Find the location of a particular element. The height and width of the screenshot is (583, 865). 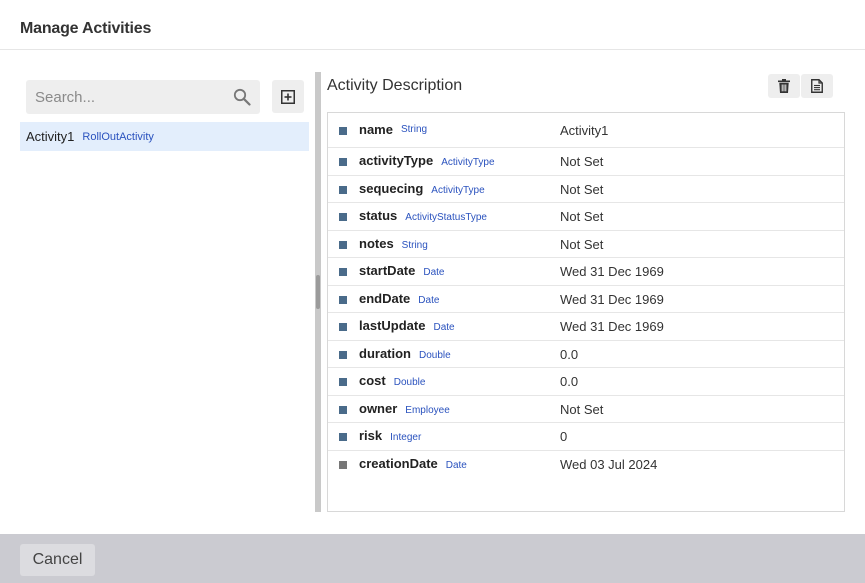

property-name-label: startDate is located at coordinates (387, 270).